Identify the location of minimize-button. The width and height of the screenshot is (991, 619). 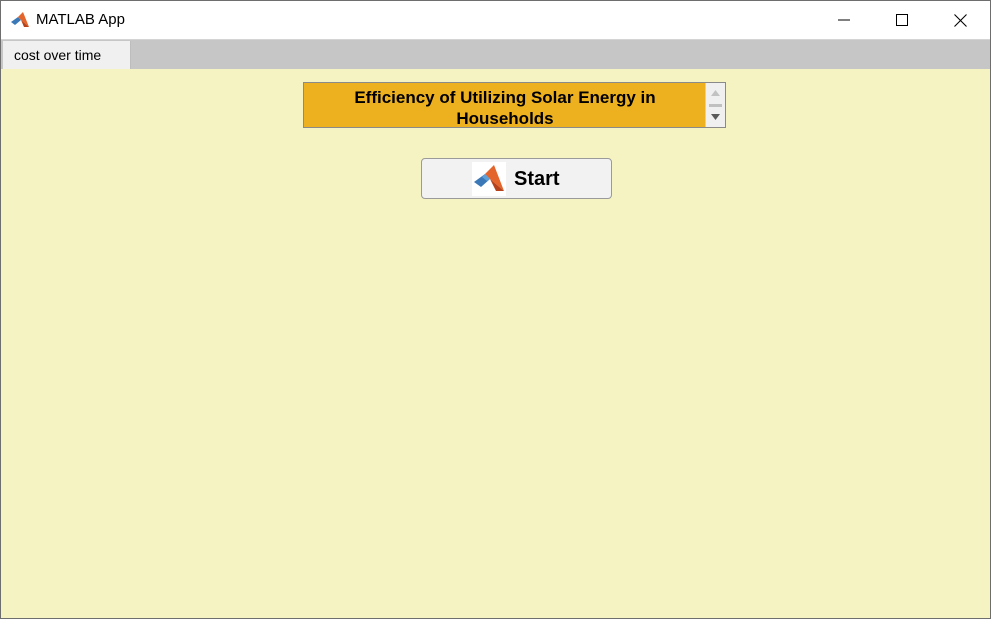
(844, 20).